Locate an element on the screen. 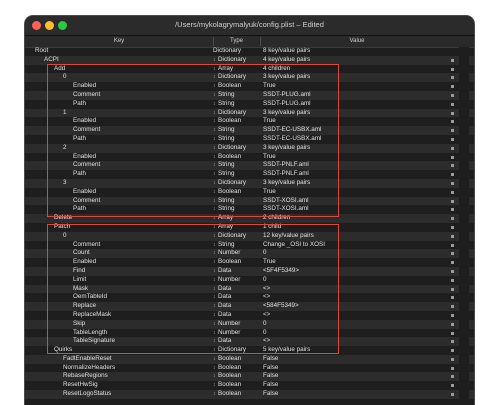 This screenshot has height=405, width=500. row-value: 4 key/value pairs is located at coordinates (286, 60).